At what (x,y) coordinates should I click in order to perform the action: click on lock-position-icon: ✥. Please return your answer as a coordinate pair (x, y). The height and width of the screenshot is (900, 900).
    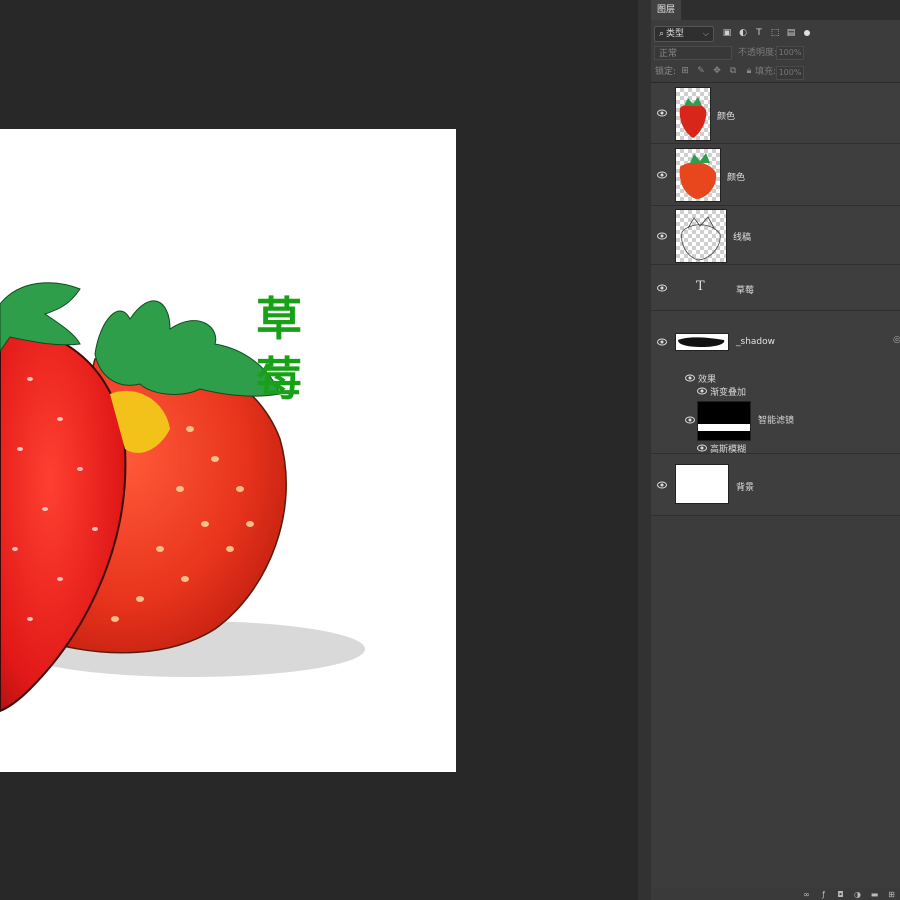
    Looking at the image, I should click on (717, 71).